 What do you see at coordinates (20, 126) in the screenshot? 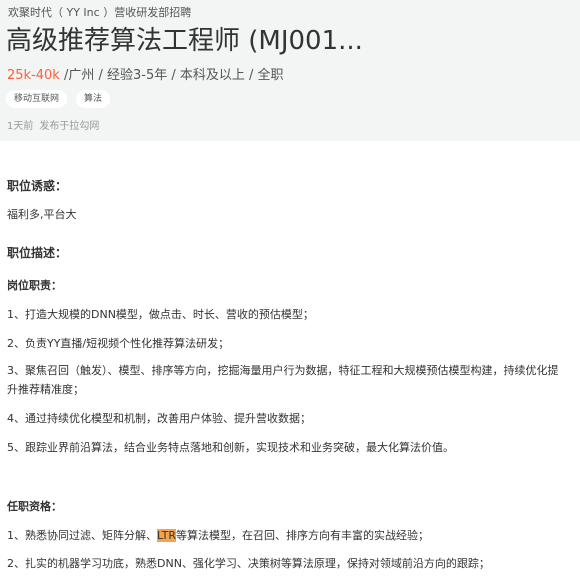
I see `posted-ago: 1天前` at bounding box center [20, 126].